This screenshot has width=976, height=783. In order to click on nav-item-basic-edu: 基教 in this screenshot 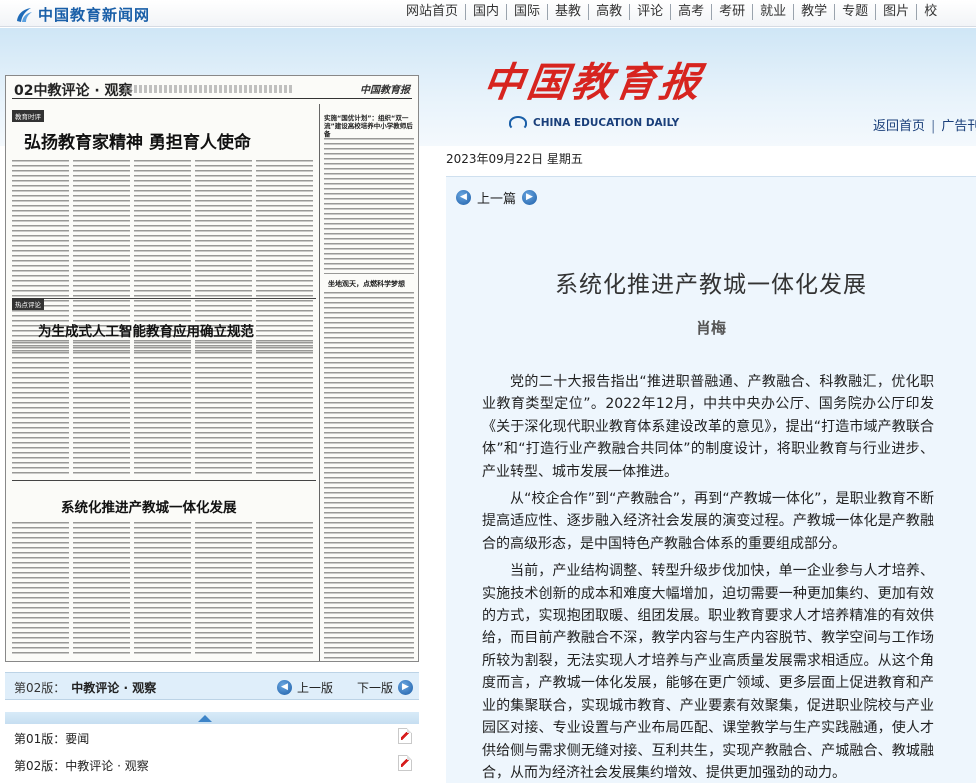, I will do `click(567, 12)`.